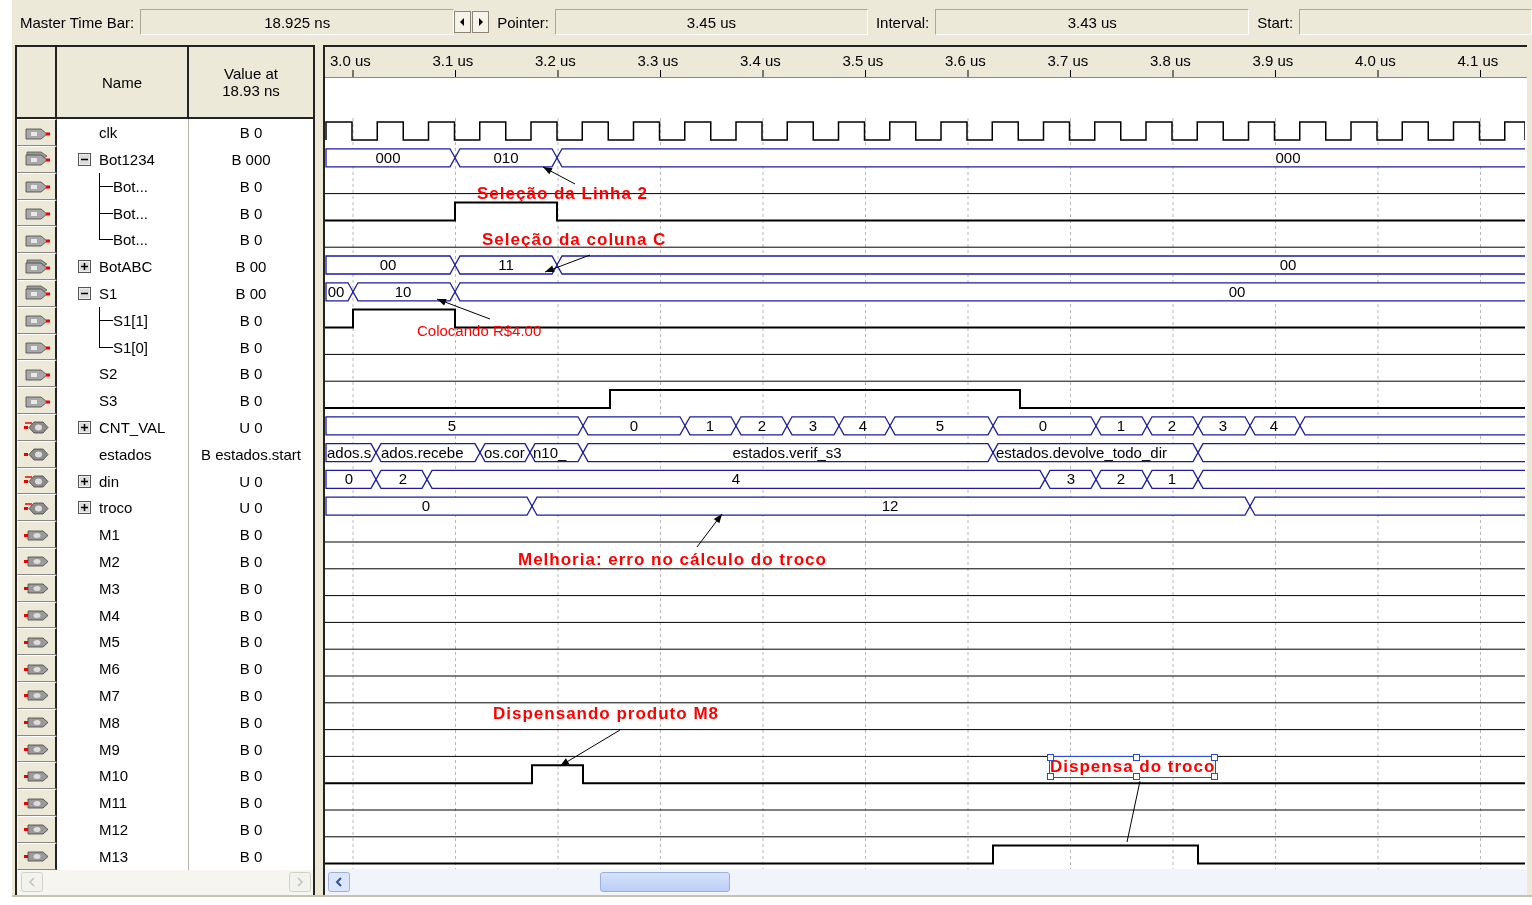 The height and width of the screenshot is (905, 1532). I want to click on signal-name: M13, so click(114, 856).